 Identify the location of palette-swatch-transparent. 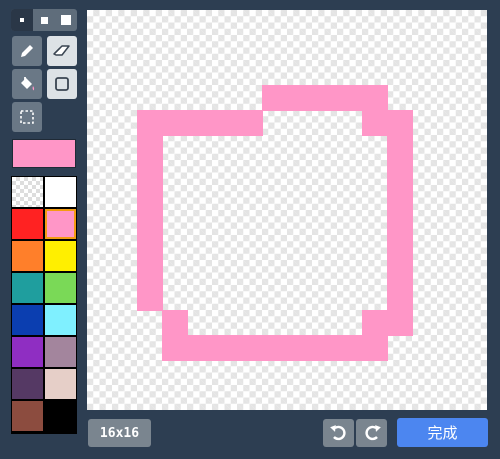
(27, 192).